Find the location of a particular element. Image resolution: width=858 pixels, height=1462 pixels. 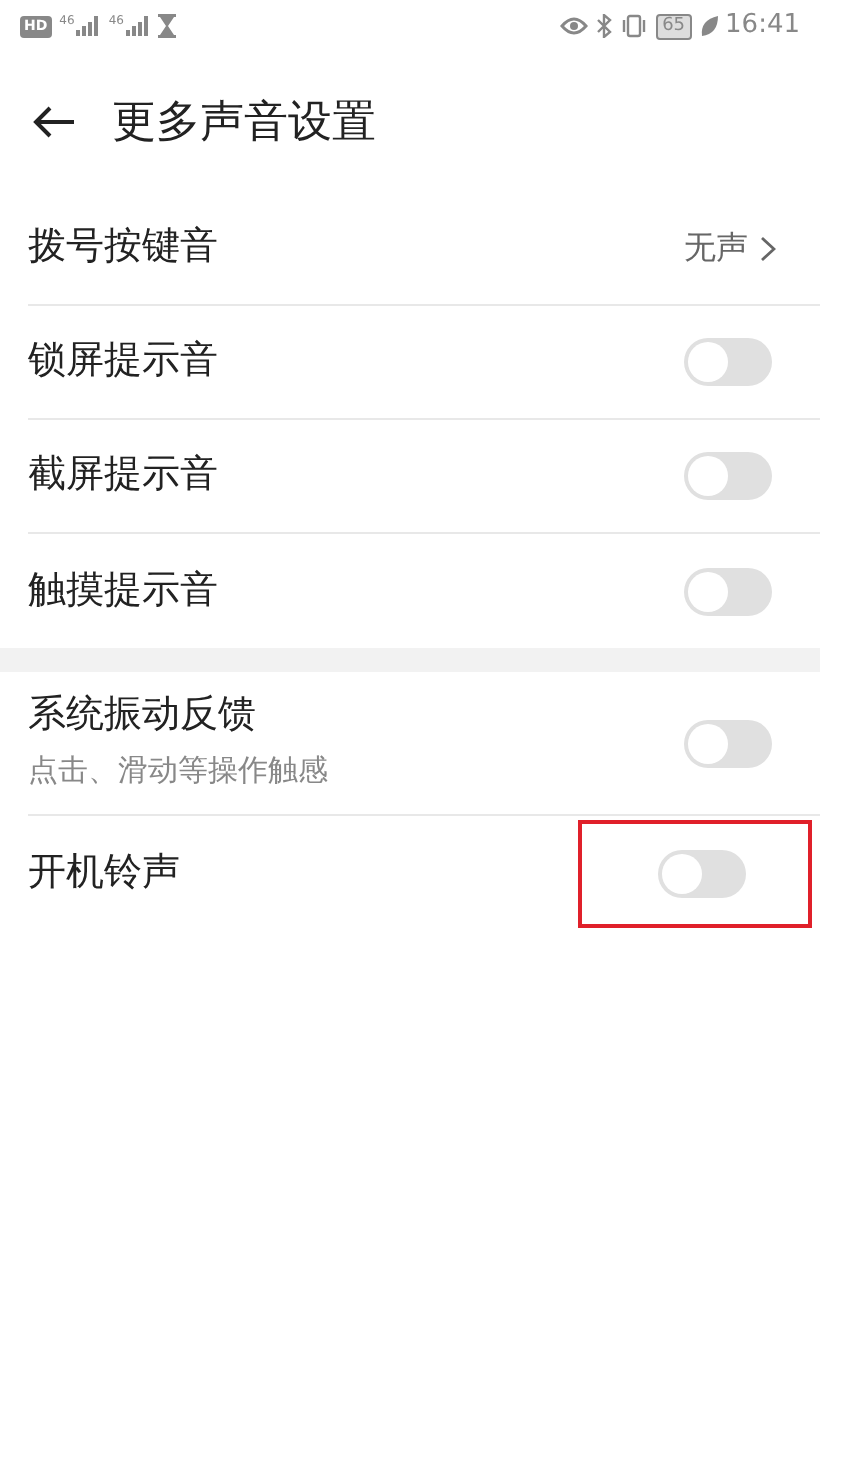

vibrate-icon is located at coordinates (634, 26).